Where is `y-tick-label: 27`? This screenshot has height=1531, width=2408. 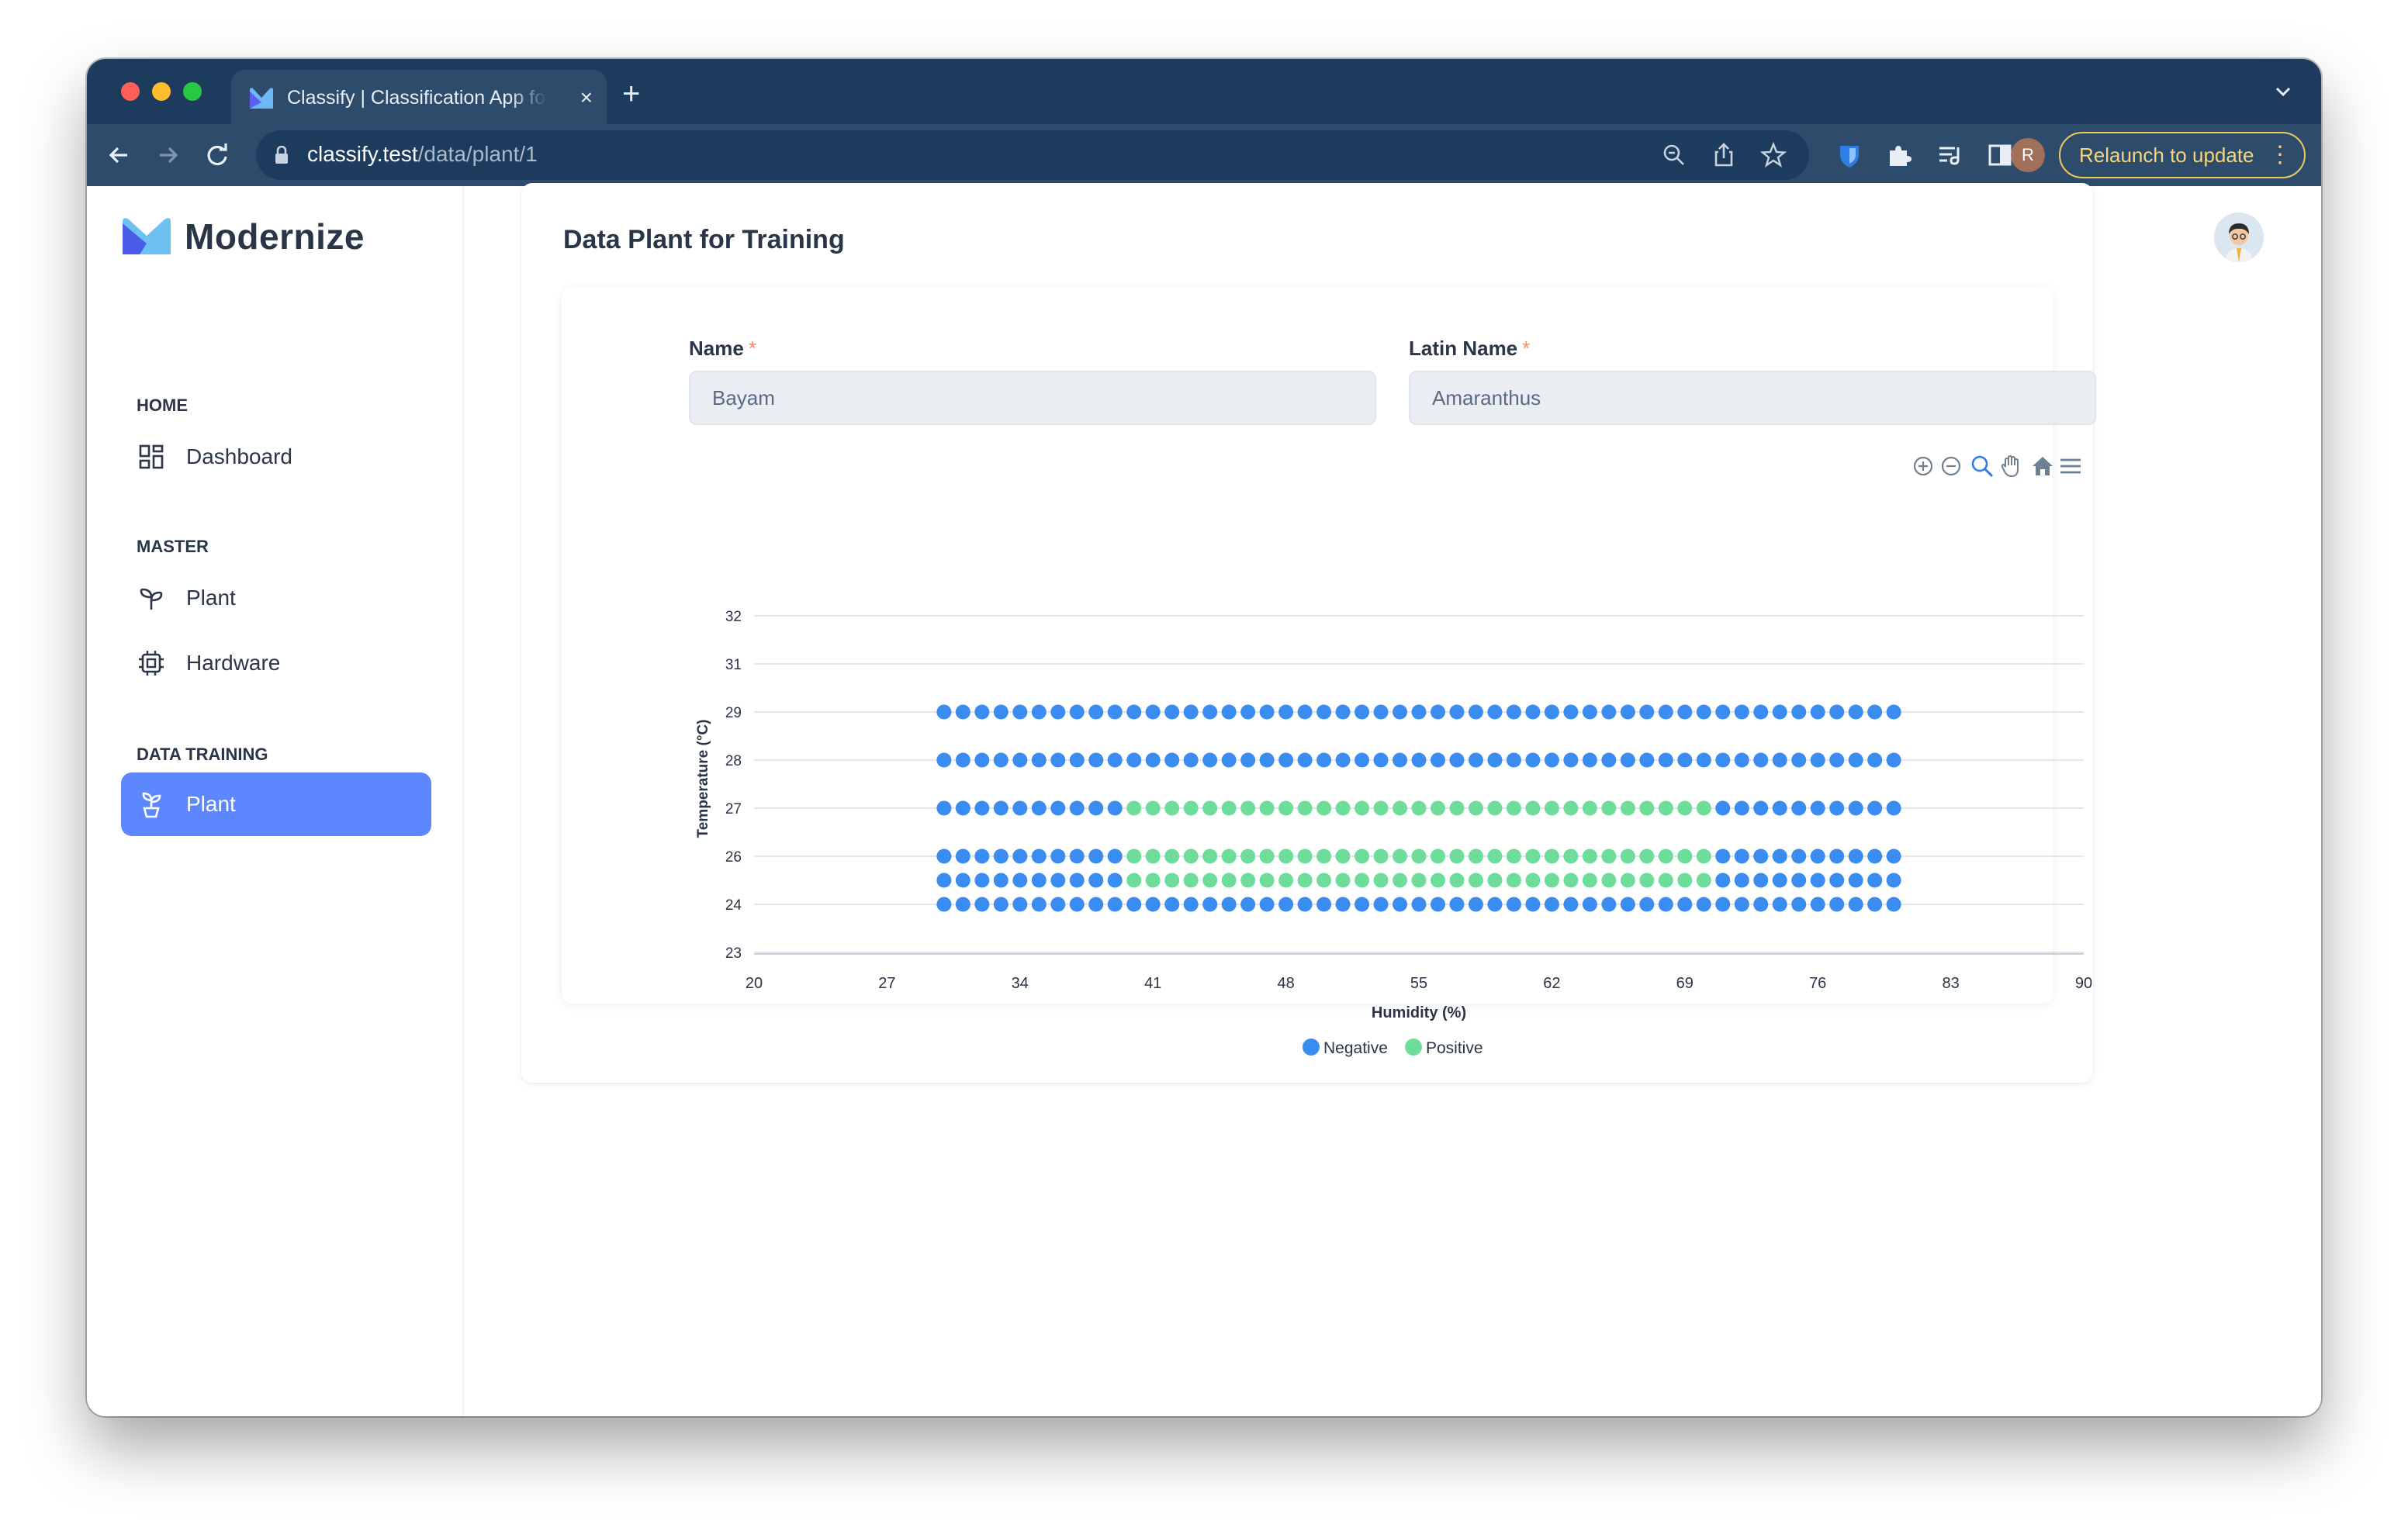
y-tick-label: 27 is located at coordinates (733, 809).